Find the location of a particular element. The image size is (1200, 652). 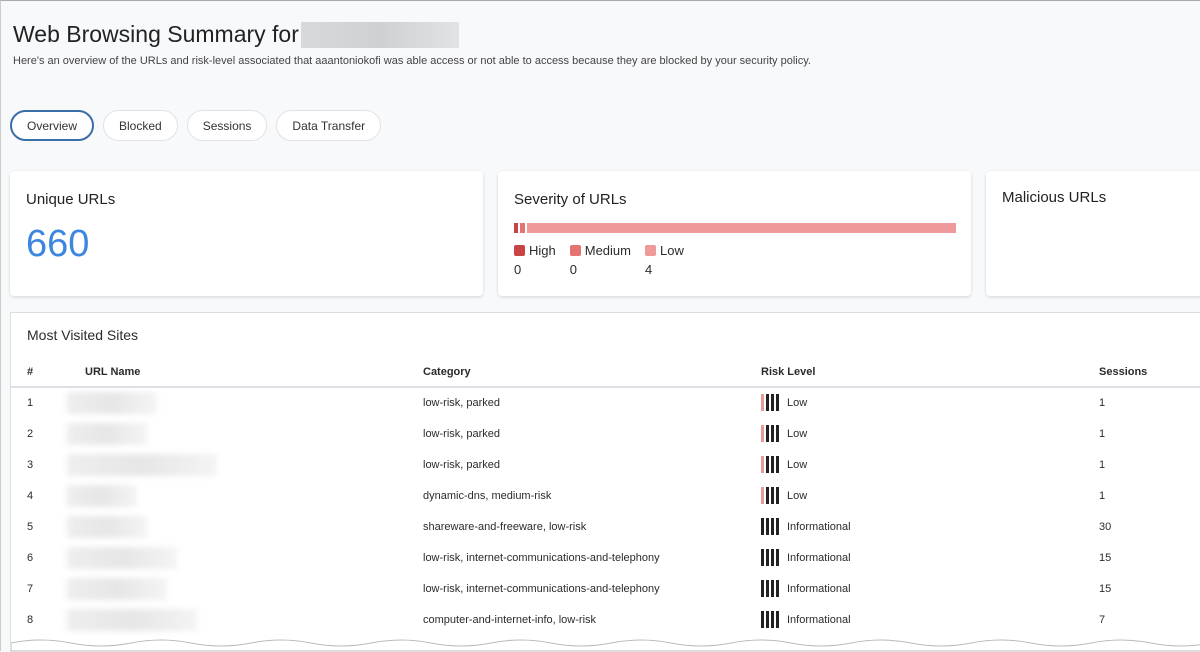

table-row: 2 low-risk, parked Low 1 is located at coordinates (605, 434).